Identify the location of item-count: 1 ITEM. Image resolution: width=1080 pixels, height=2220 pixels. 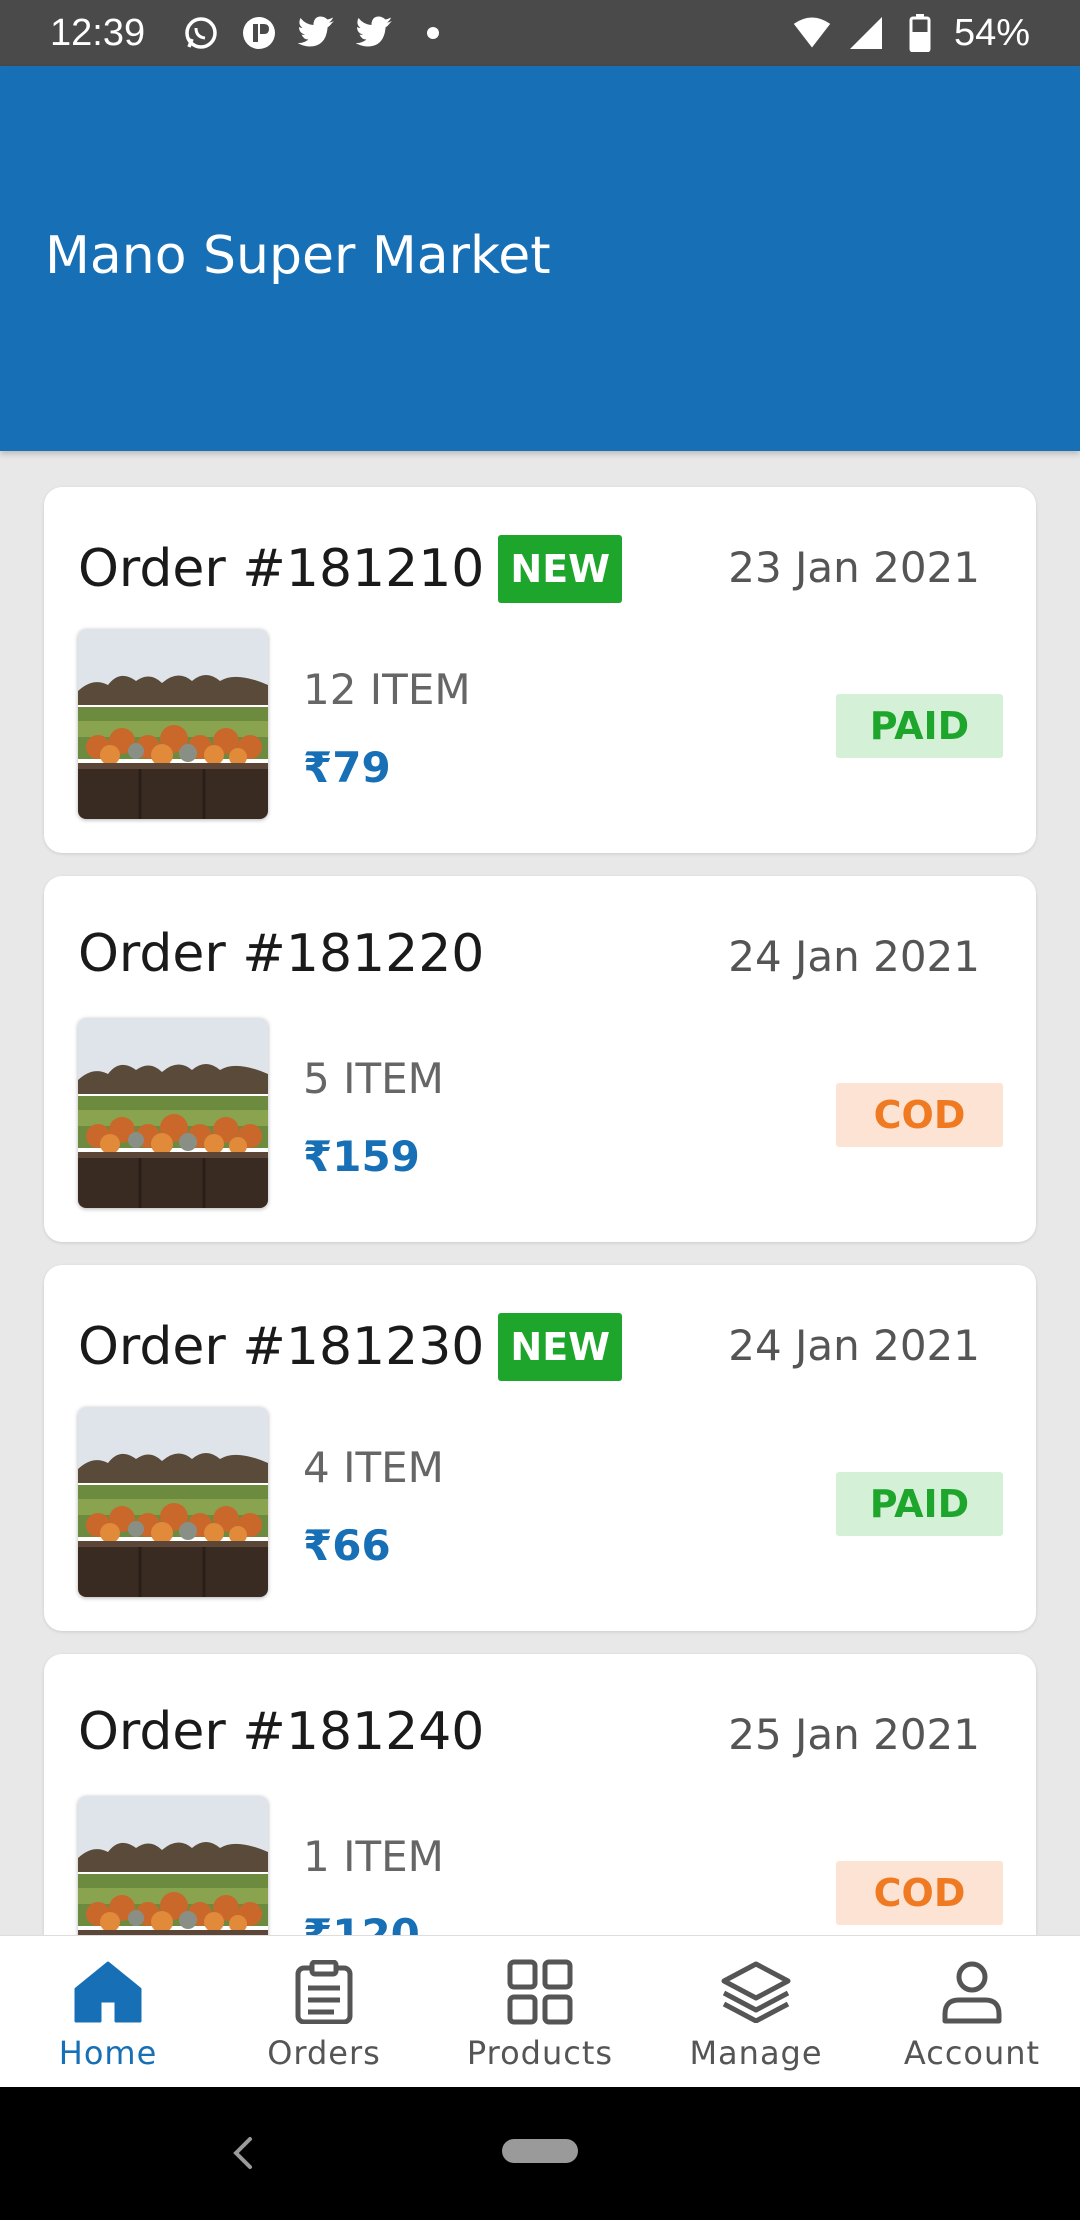
(373, 1856).